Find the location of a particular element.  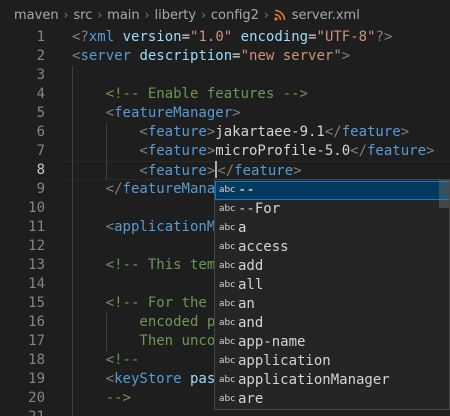

code-line: 6 <feature>jakartaee-9.1</feature> is located at coordinates (225, 132).